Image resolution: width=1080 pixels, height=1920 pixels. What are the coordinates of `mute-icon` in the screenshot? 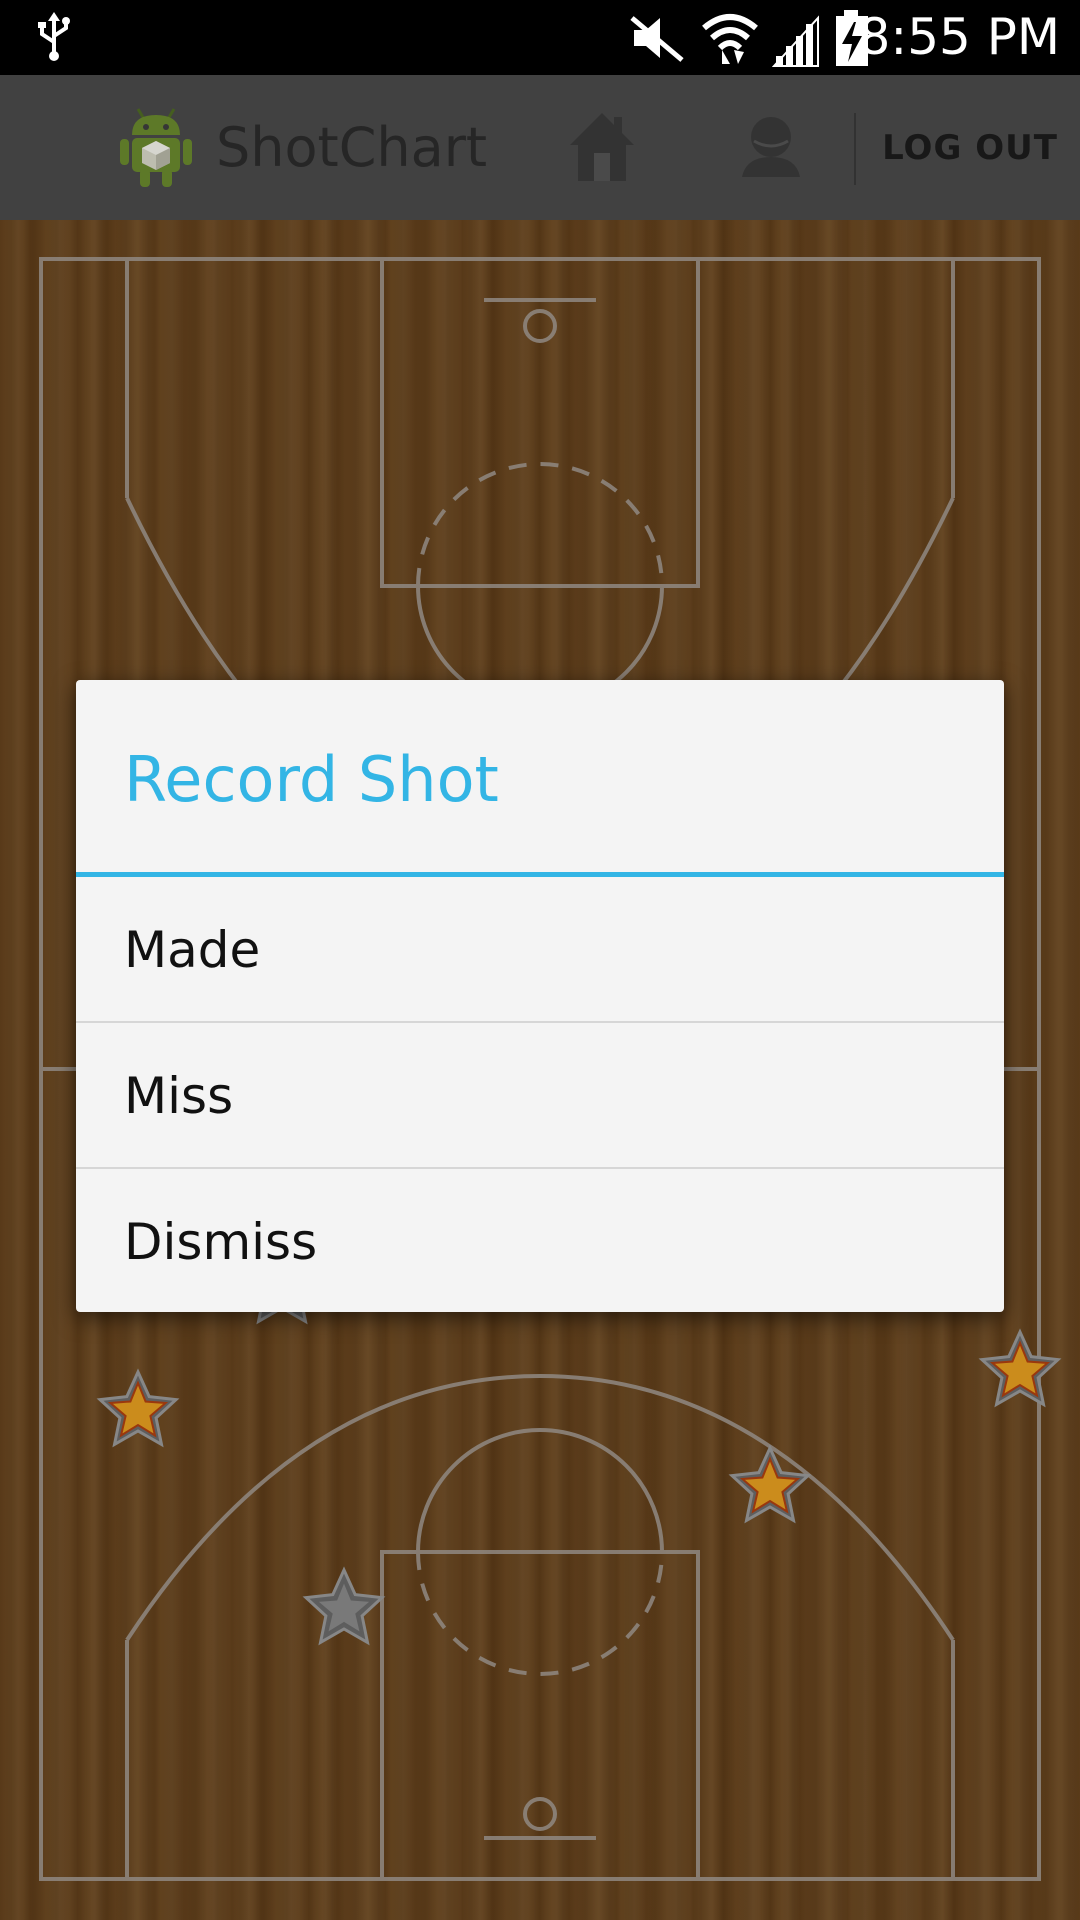 It's located at (657, 39).